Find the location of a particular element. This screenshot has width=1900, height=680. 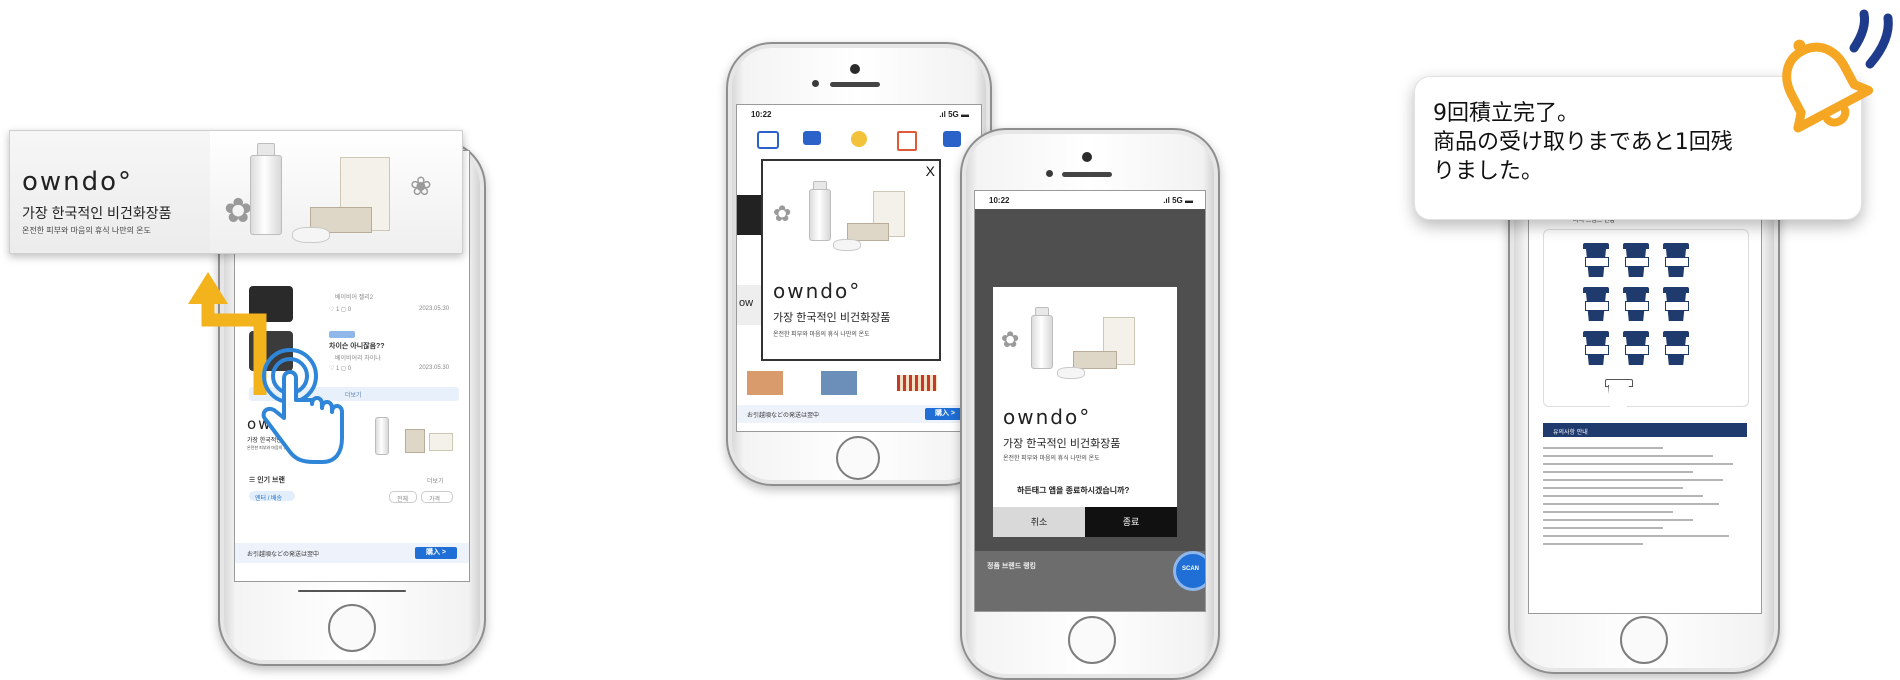

chip-active: 엔터 / 배송 is located at coordinates (272, 496).